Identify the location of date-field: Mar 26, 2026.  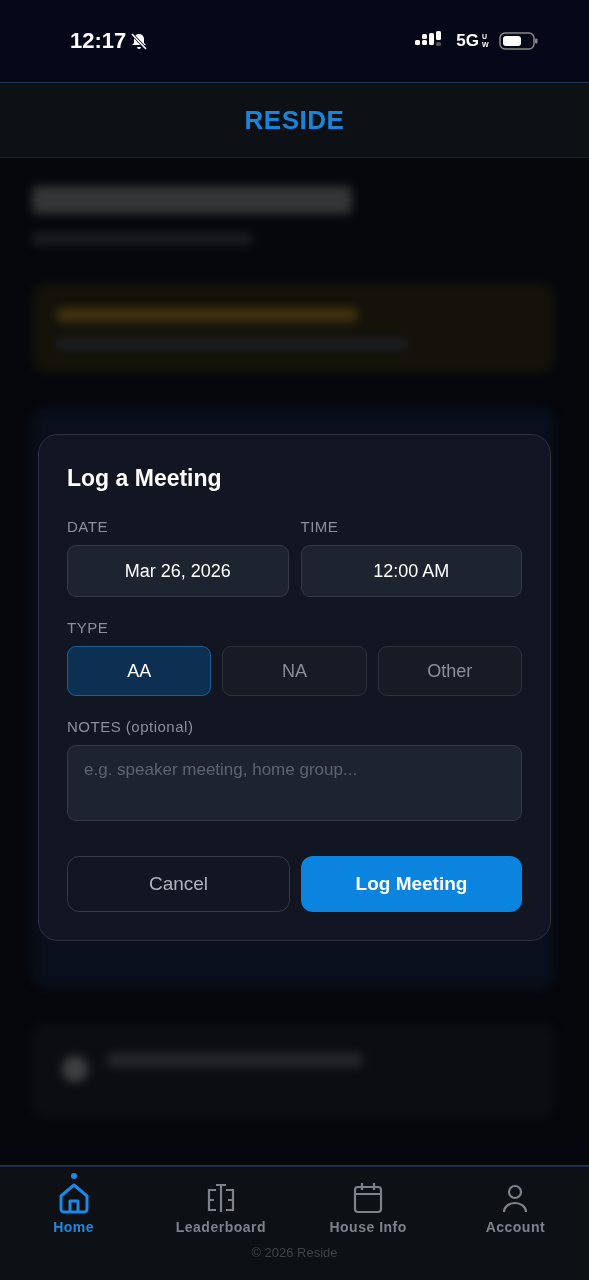
(178, 571).